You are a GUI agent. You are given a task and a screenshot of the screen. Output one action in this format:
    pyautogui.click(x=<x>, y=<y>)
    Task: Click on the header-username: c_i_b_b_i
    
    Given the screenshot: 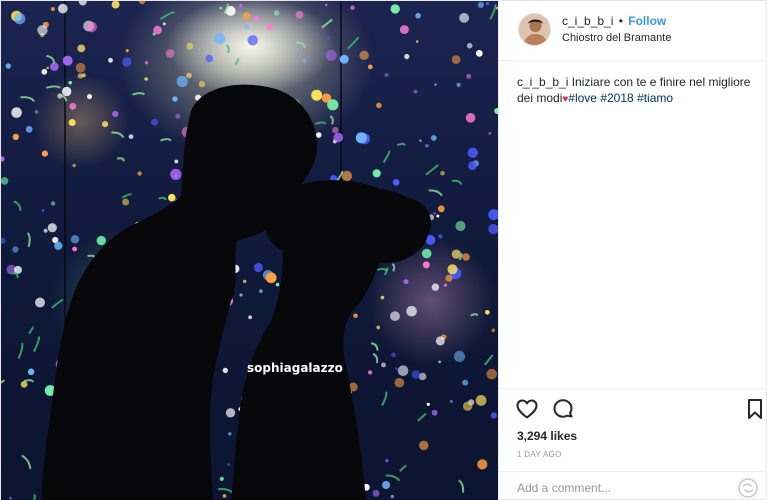 What is the action you would take?
    pyautogui.click(x=587, y=21)
    